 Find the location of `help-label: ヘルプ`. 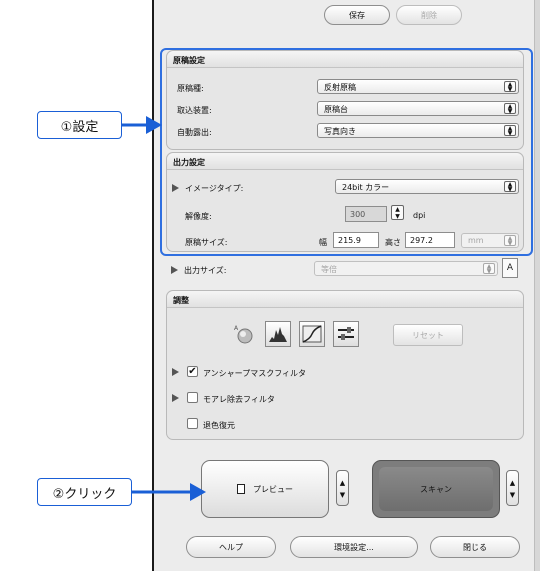

help-label: ヘルプ is located at coordinates (231, 547).